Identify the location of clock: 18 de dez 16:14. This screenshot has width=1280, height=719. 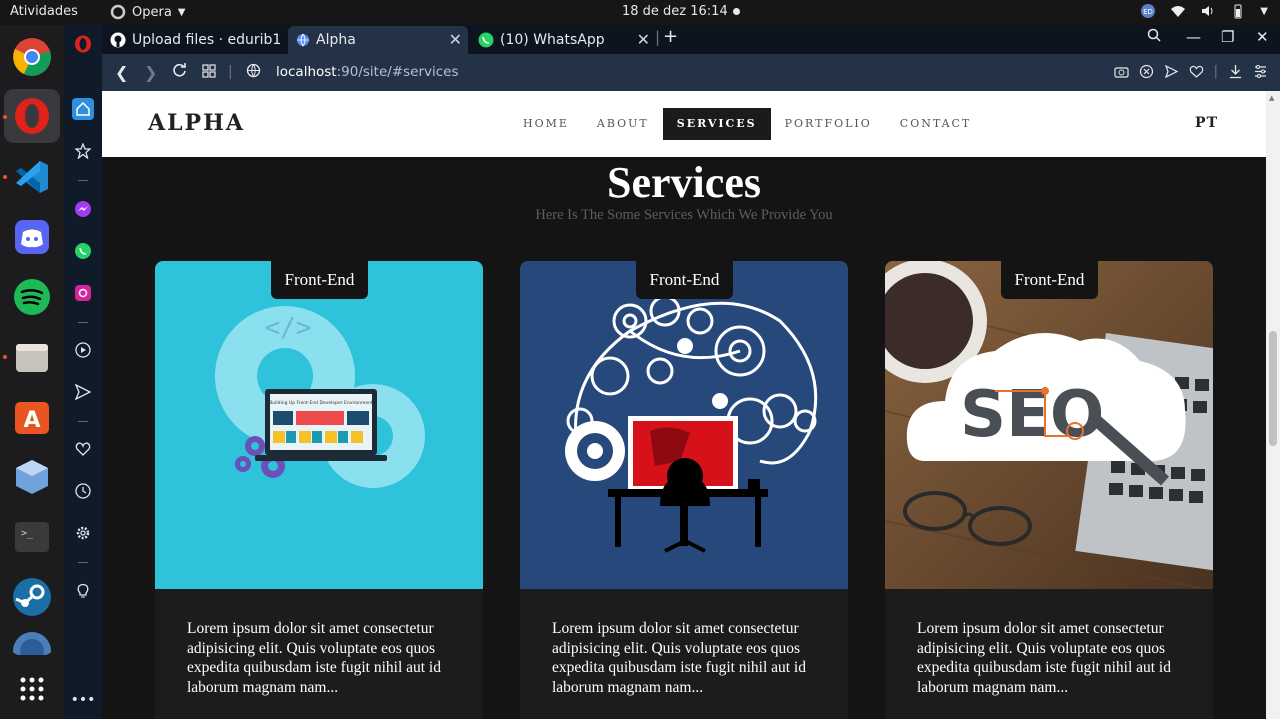
(675, 11).